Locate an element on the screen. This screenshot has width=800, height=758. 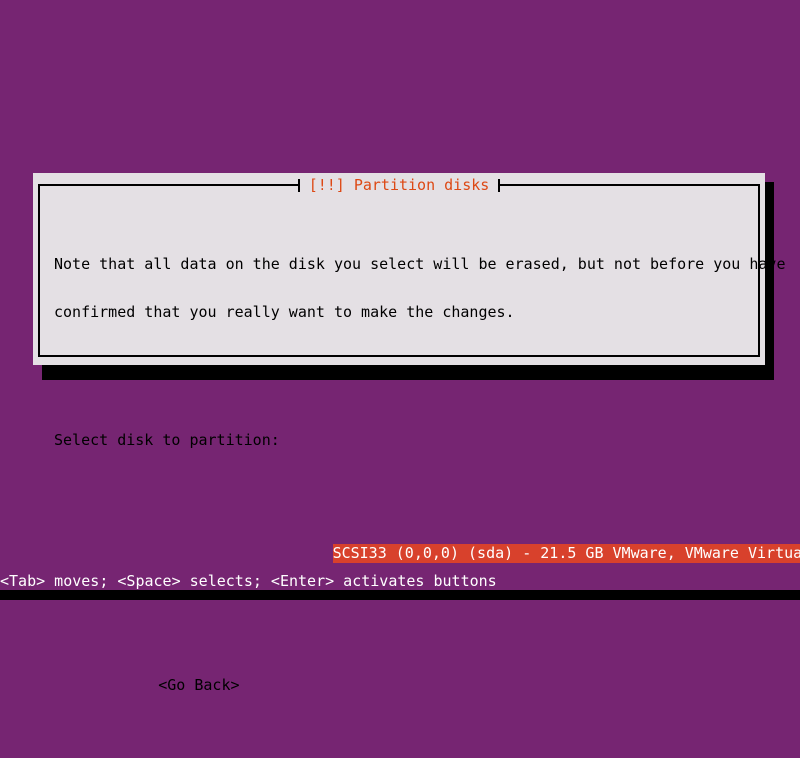
dialog-button-row: <Go Back> is located at coordinates (399, 685).